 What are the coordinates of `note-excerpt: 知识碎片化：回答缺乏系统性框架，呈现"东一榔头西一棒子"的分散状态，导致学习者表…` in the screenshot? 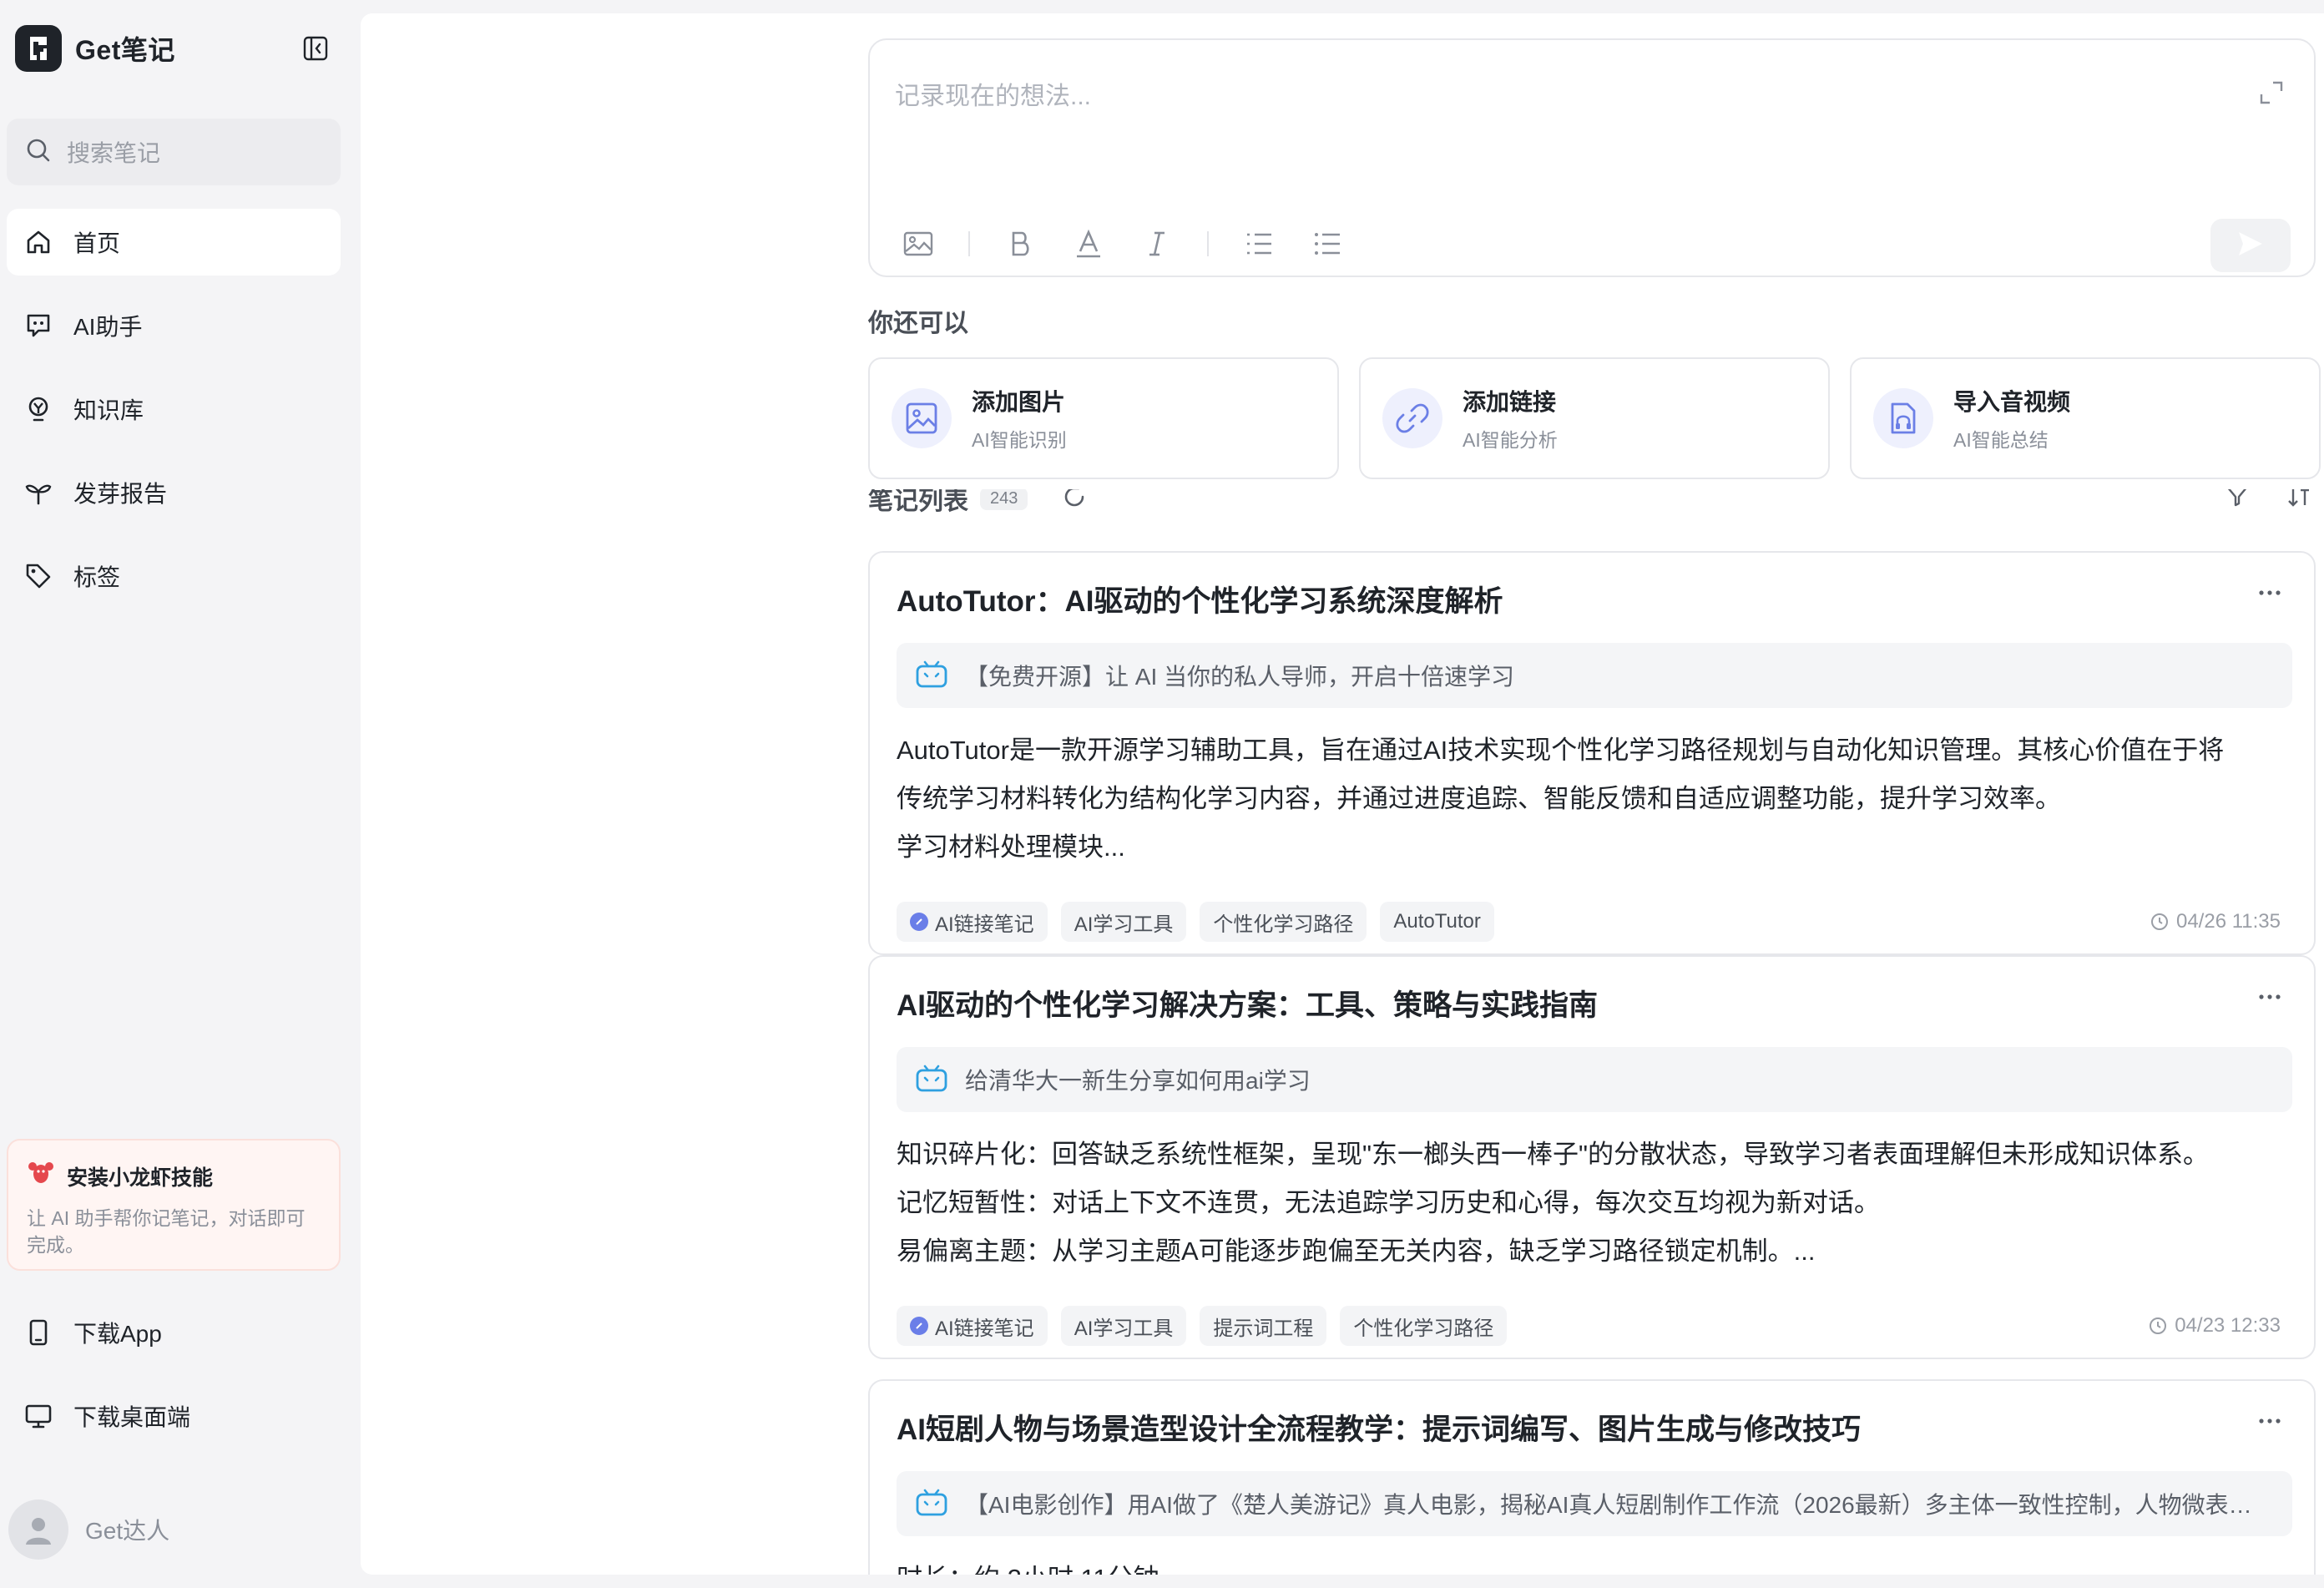 It's located at (1598, 1203).